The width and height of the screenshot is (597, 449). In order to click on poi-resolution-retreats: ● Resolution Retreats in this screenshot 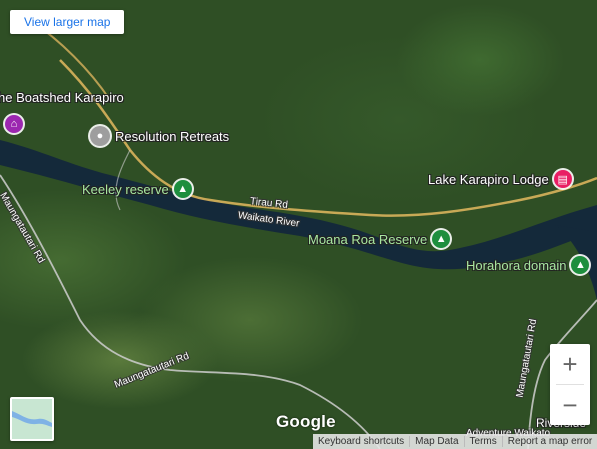, I will do `click(159, 136)`.